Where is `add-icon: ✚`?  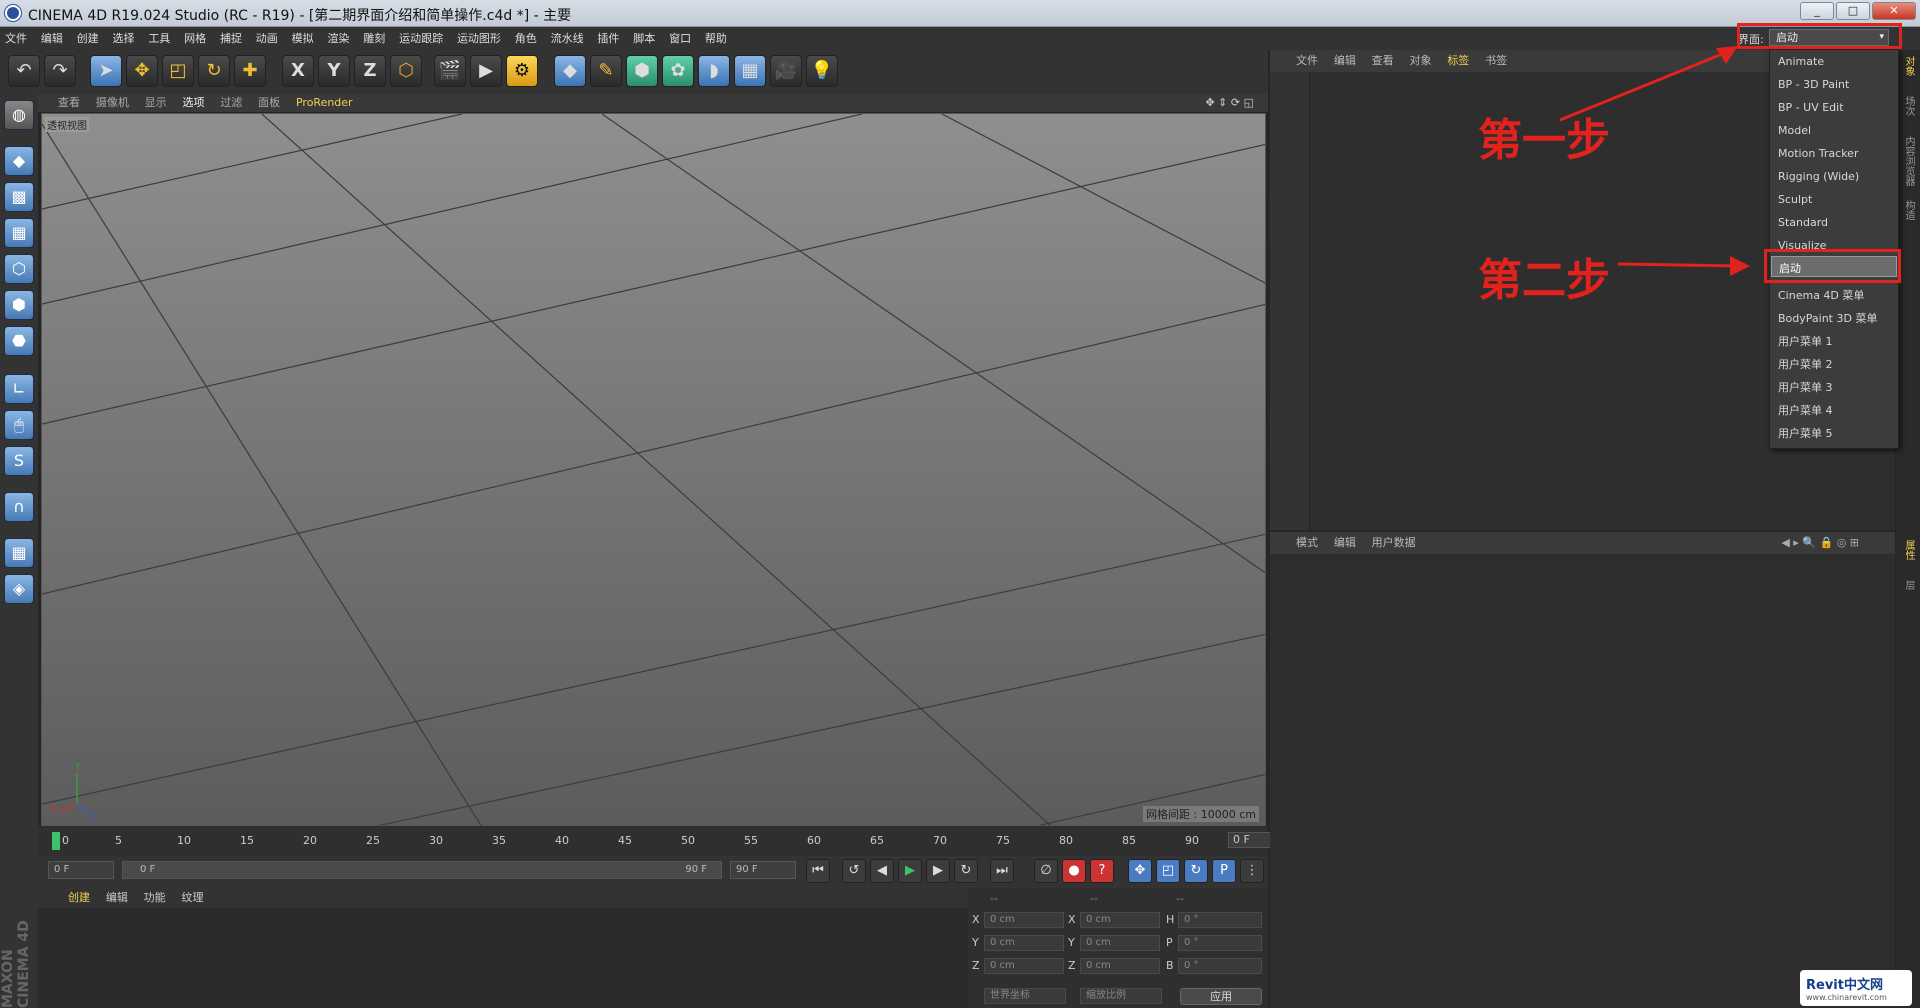
add-icon: ✚ is located at coordinates (250, 71).